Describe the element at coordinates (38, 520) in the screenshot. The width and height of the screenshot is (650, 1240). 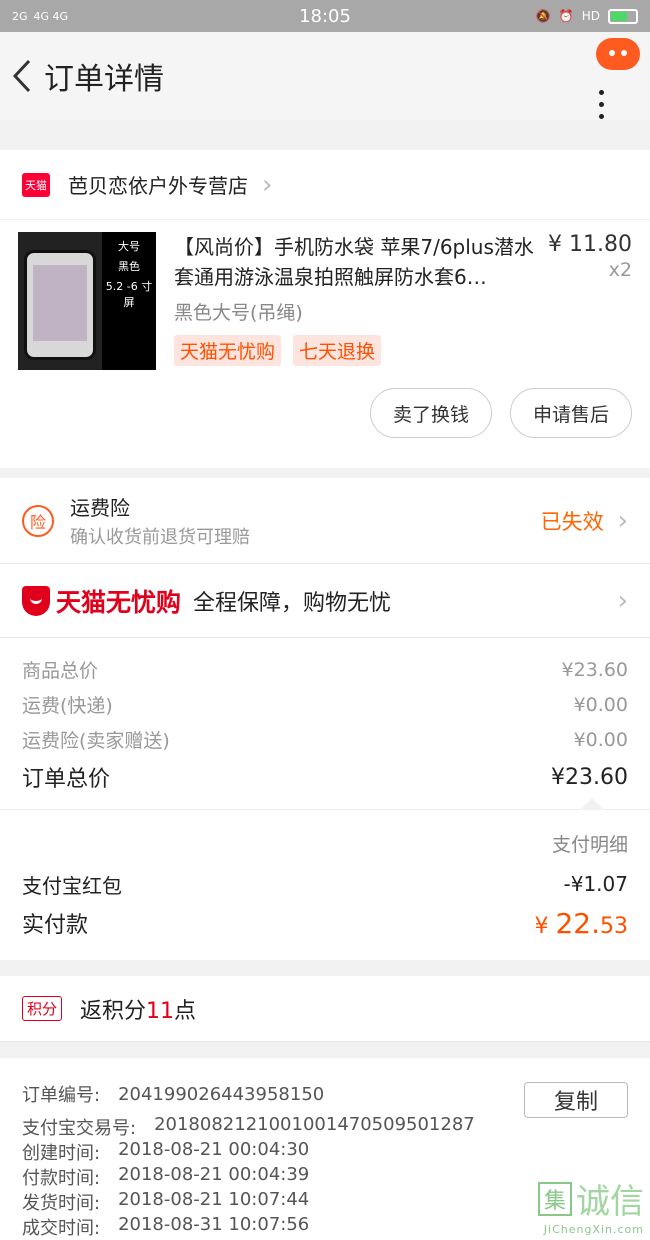
I see `insurance-icon: 险` at that location.